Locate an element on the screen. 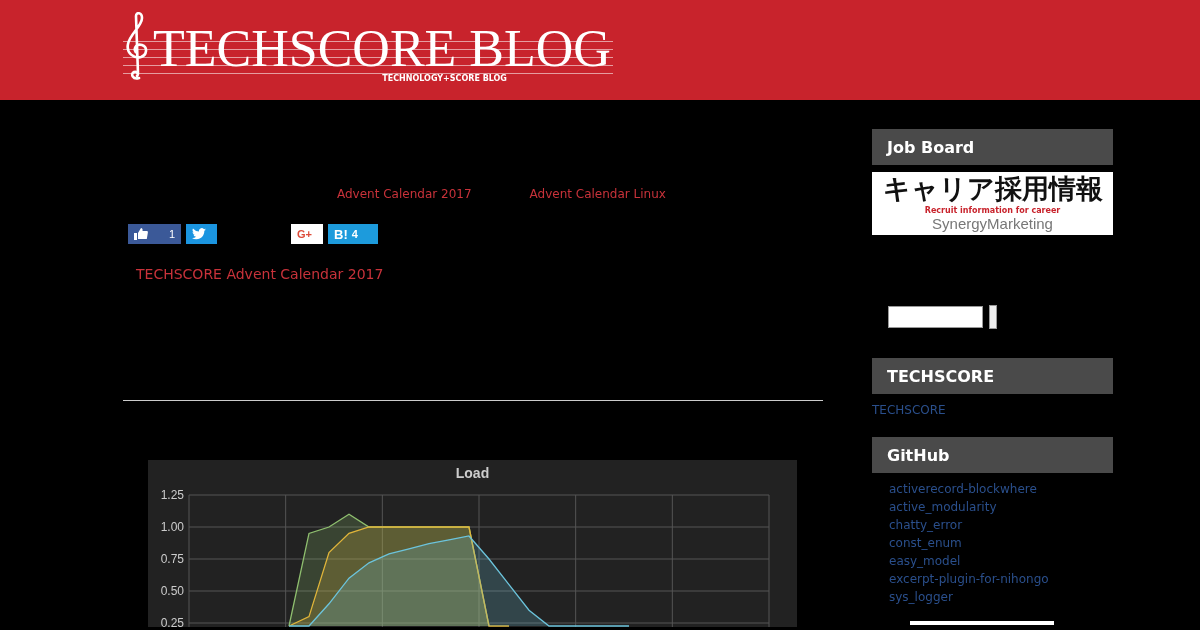 This screenshot has width=1200, height=630. banner-title: キャリア採用情報 is located at coordinates (992, 189).